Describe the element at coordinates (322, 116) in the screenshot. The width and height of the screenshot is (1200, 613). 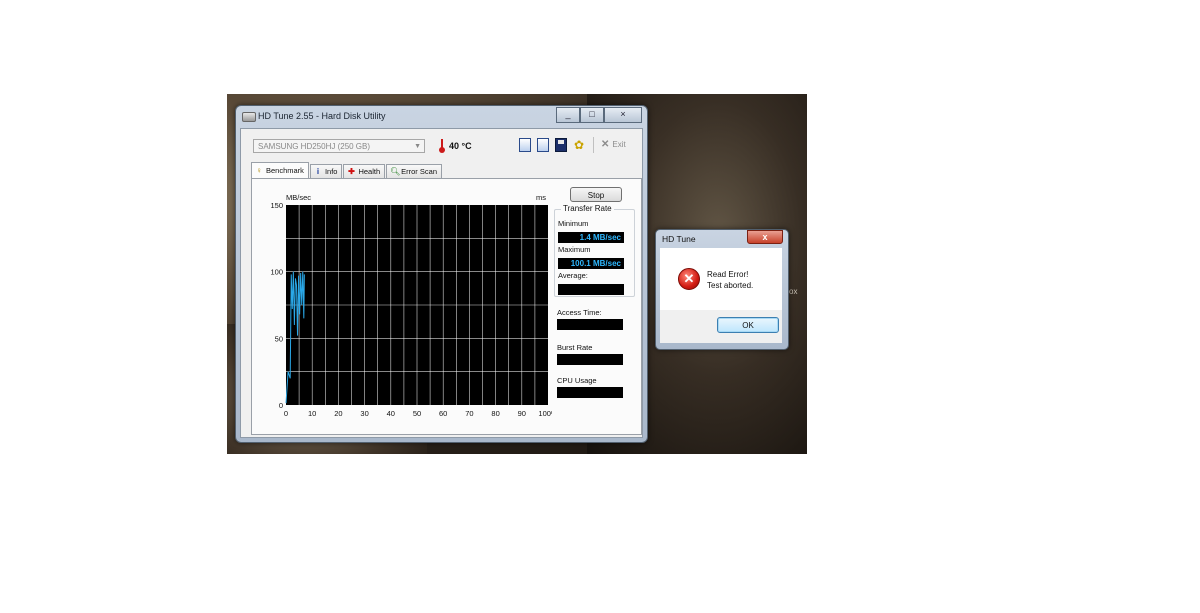
I see `window-title: HD Tune 2.55 - Hard Disk Utility` at that location.